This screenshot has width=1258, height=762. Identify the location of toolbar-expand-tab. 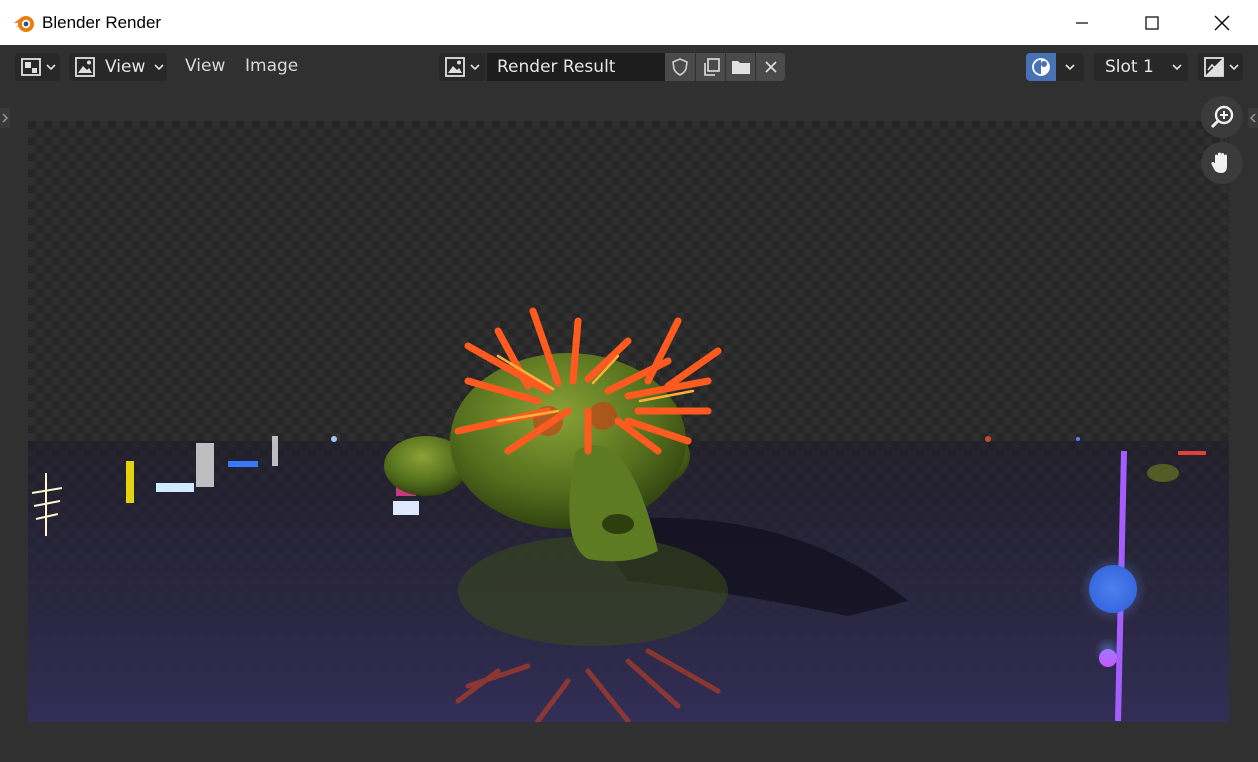
(5, 118).